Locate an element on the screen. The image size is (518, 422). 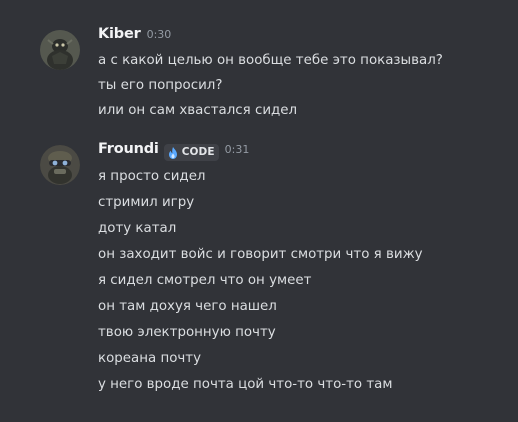
message-header: Froundi CODE 0:31 is located at coordinates (173, 152).